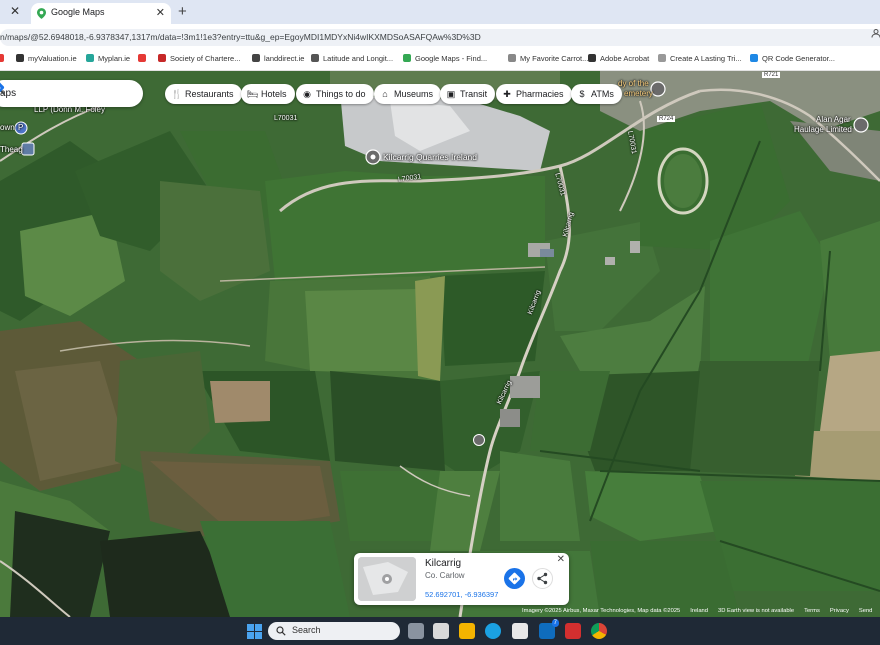  What do you see at coordinates (20, 58) in the screenshot?
I see `valuation-icon` at bounding box center [20, 58].